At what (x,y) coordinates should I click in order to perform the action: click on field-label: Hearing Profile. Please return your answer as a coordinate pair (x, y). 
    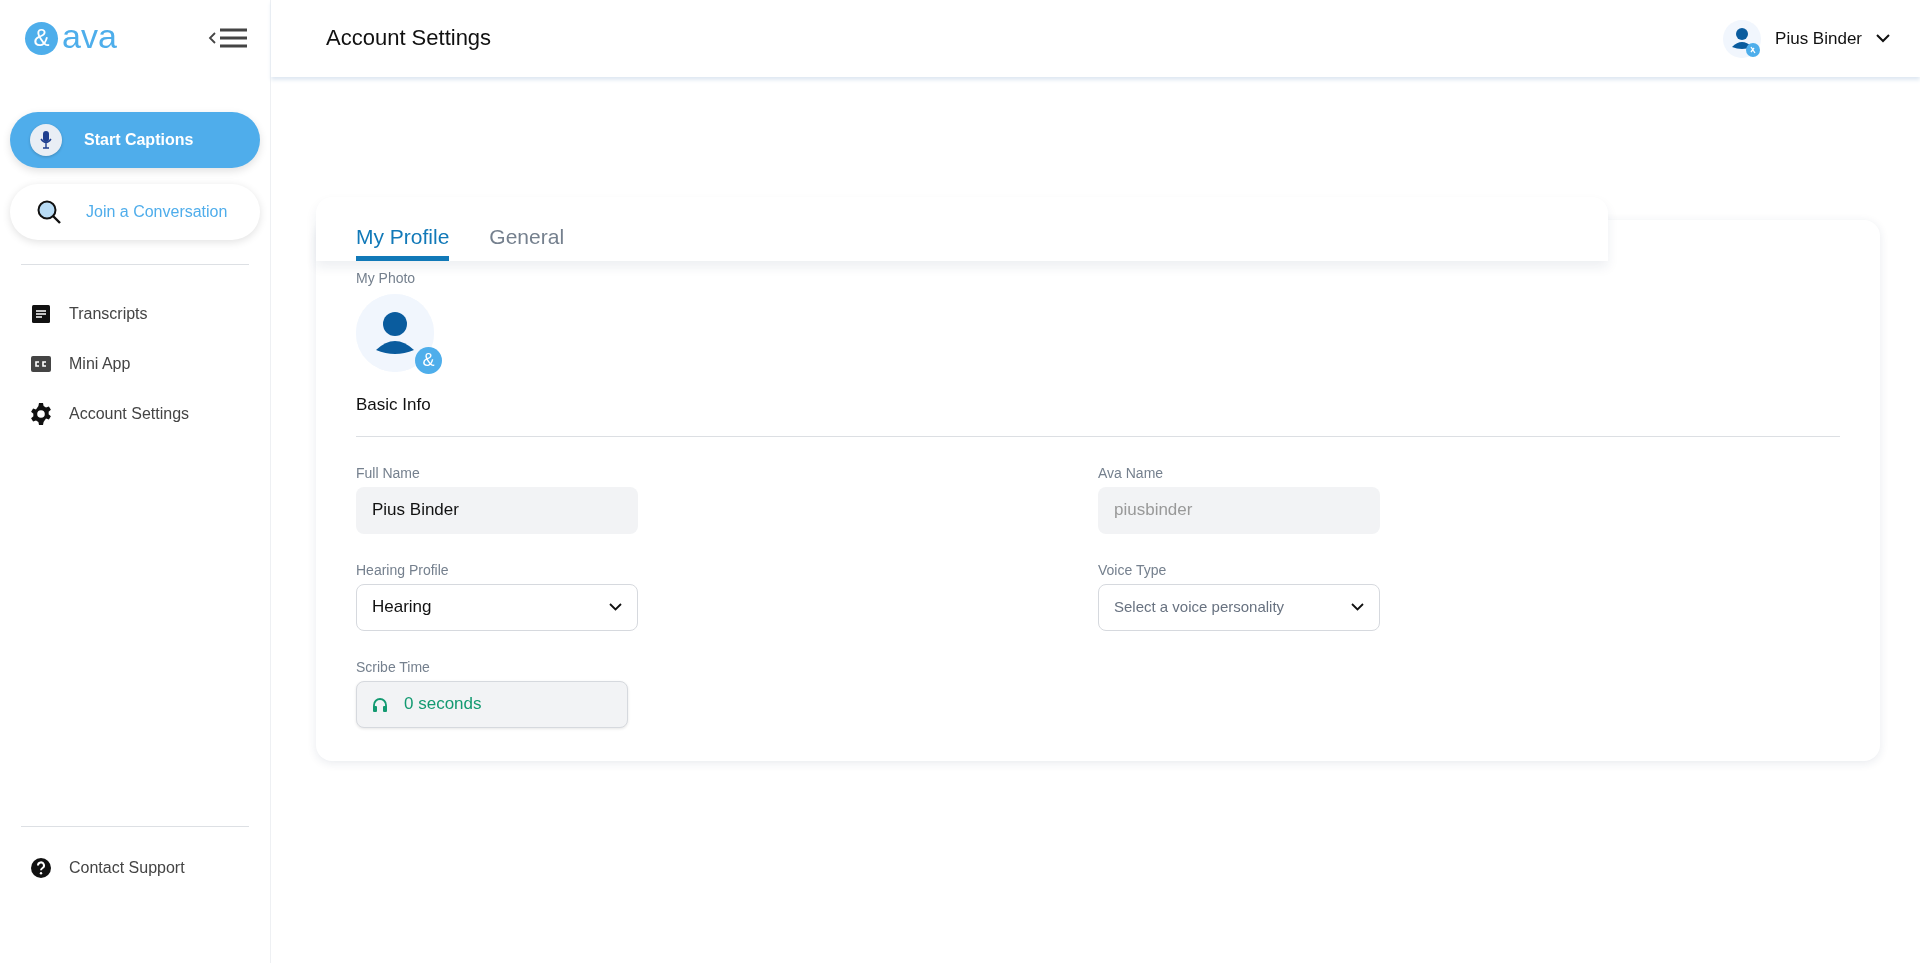
    Looking at the image, I should click on (403, 570).